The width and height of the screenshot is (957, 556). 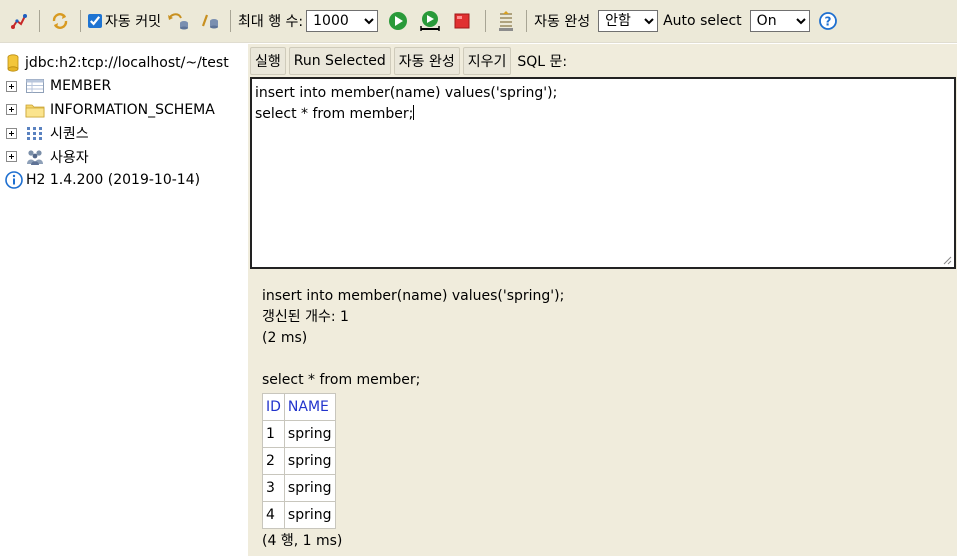 I want to click on tree-item-label: 사용자, so click(x=69, y=157).